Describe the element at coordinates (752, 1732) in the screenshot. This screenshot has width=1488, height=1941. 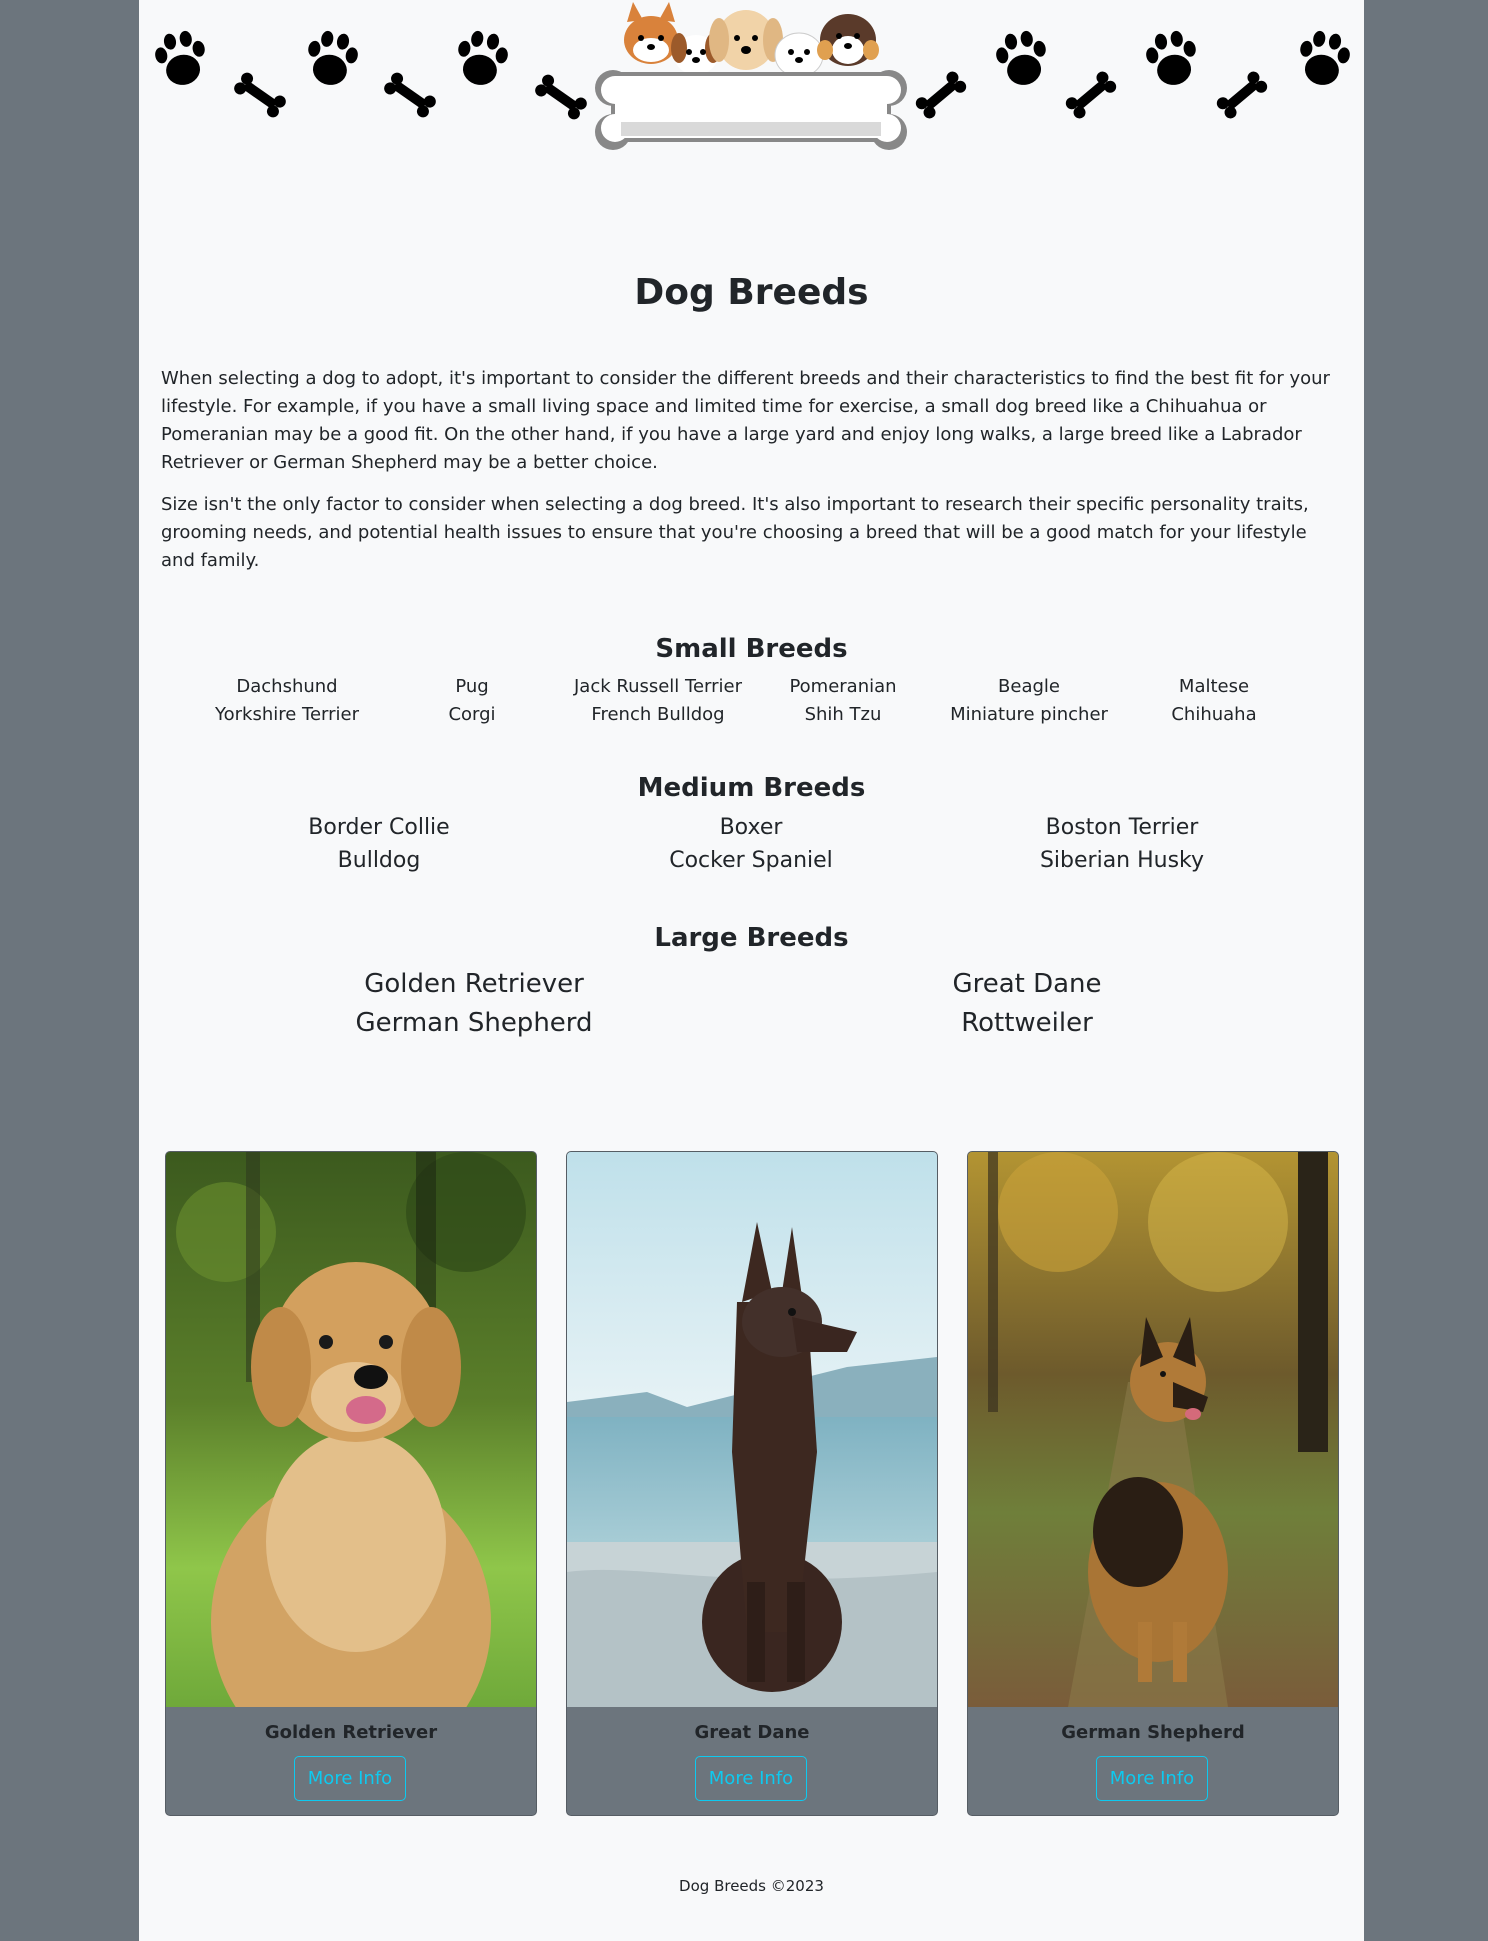
I see `card-title: Great Dane` at that location.